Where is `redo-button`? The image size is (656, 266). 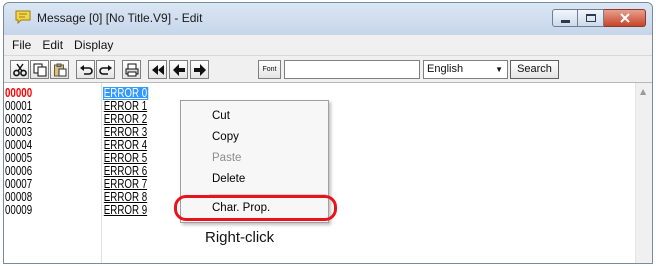
redo-button is located at coordinates (105, 69).